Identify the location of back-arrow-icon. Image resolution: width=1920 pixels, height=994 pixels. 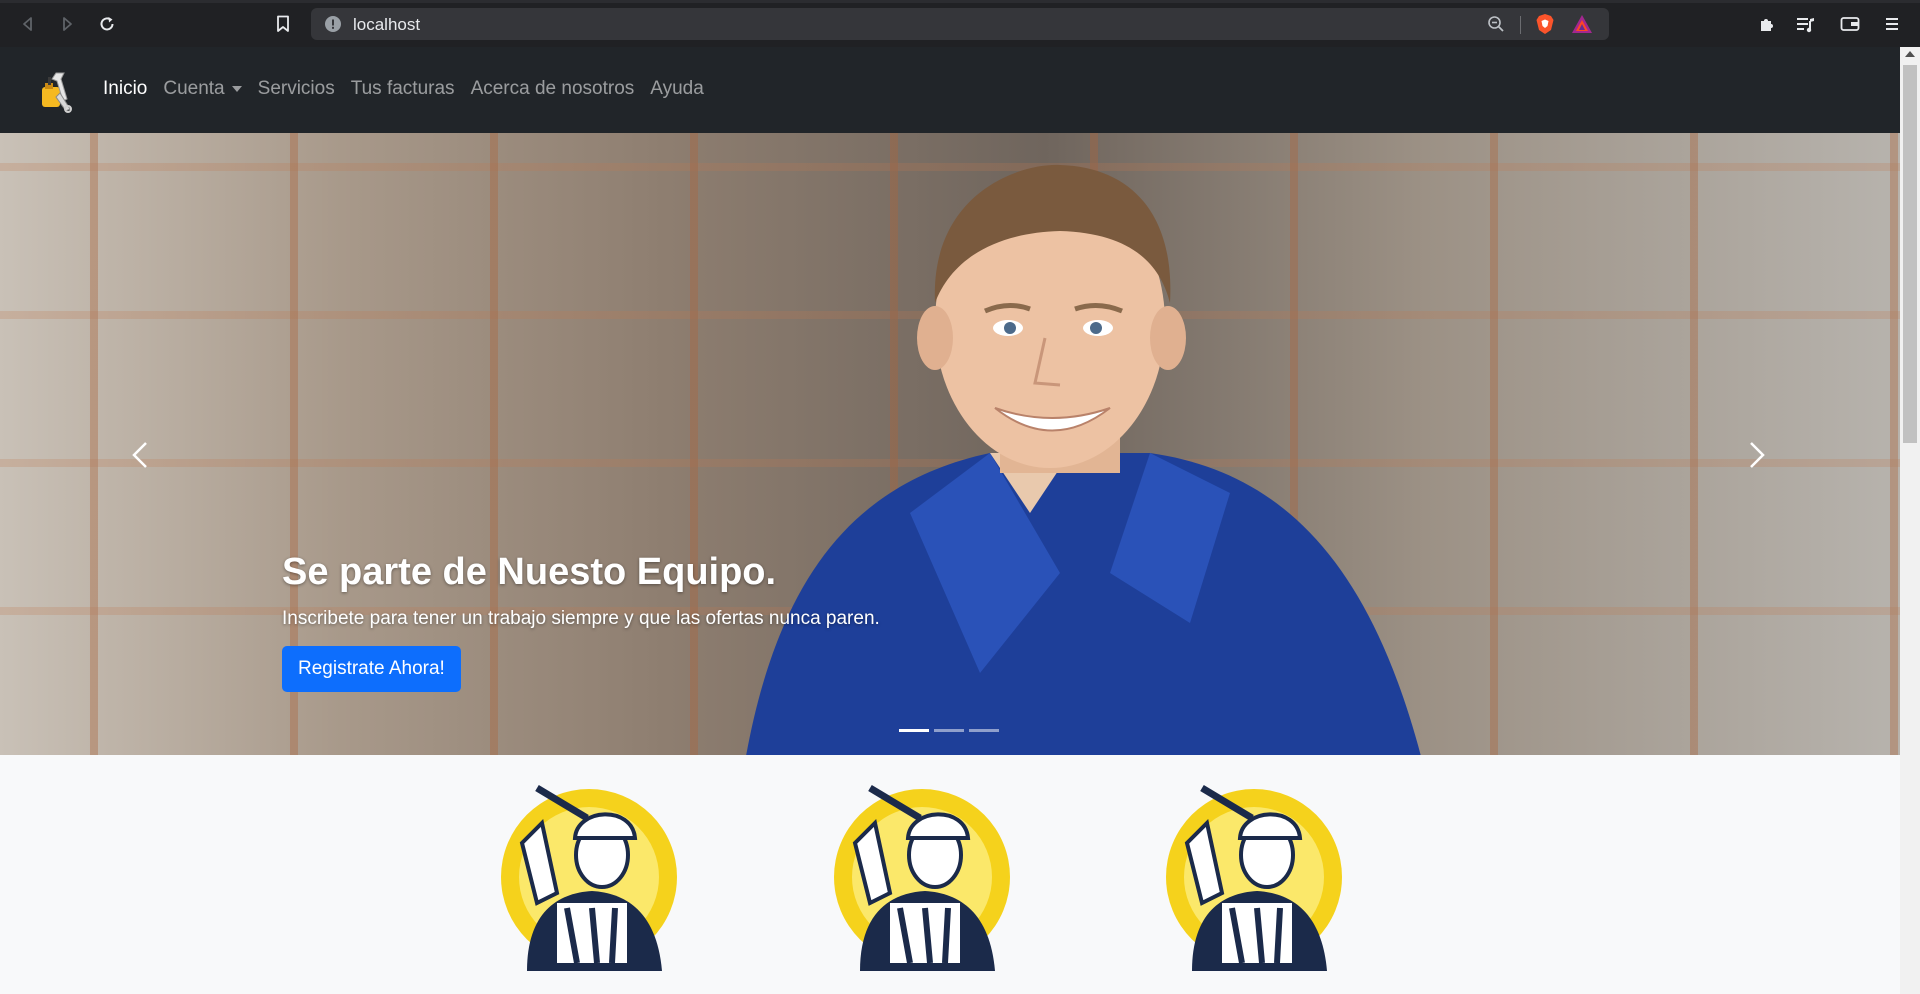
(27, 24).